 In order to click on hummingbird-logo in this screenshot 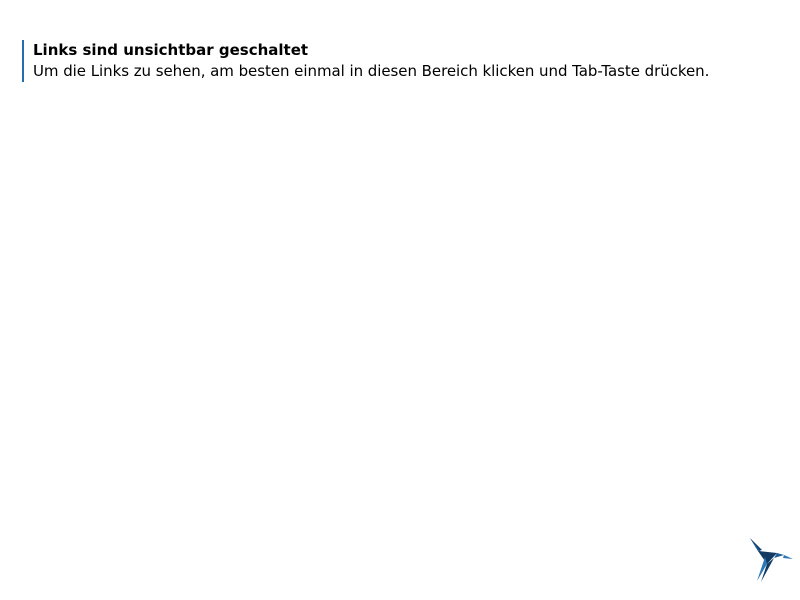, I will do `click(770, 560)`.